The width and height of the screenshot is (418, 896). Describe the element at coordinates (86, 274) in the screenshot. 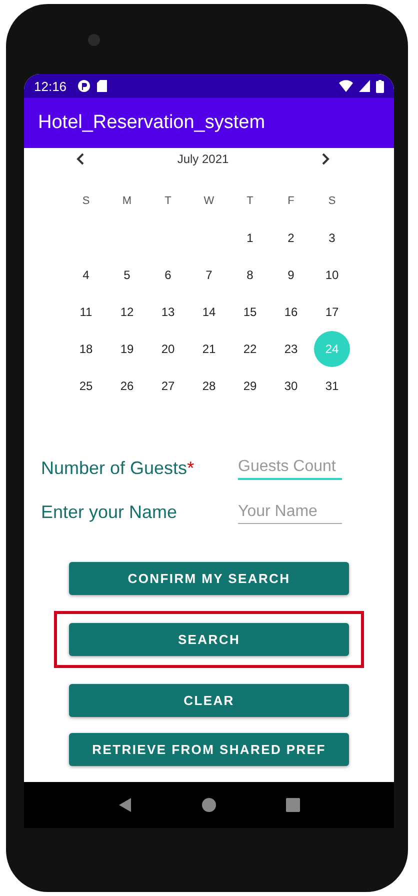

I see `calendar-day: 4` at that location.